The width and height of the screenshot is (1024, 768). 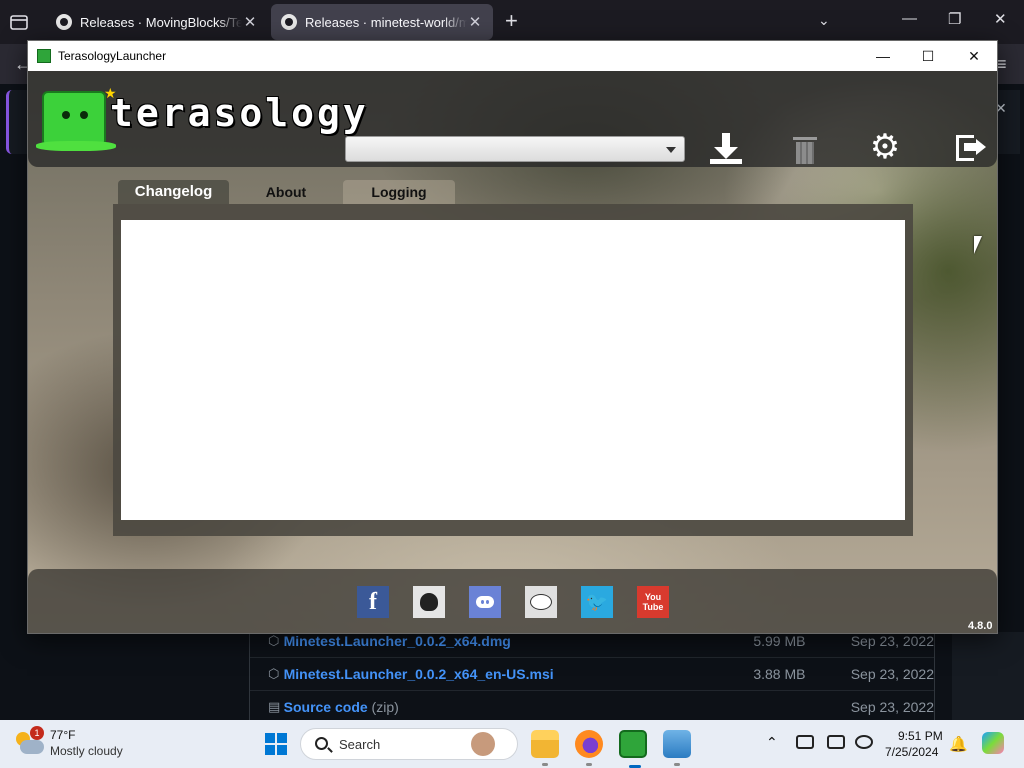 I want to click on weather-temperature: 77°F, so click(x=62, y=735).